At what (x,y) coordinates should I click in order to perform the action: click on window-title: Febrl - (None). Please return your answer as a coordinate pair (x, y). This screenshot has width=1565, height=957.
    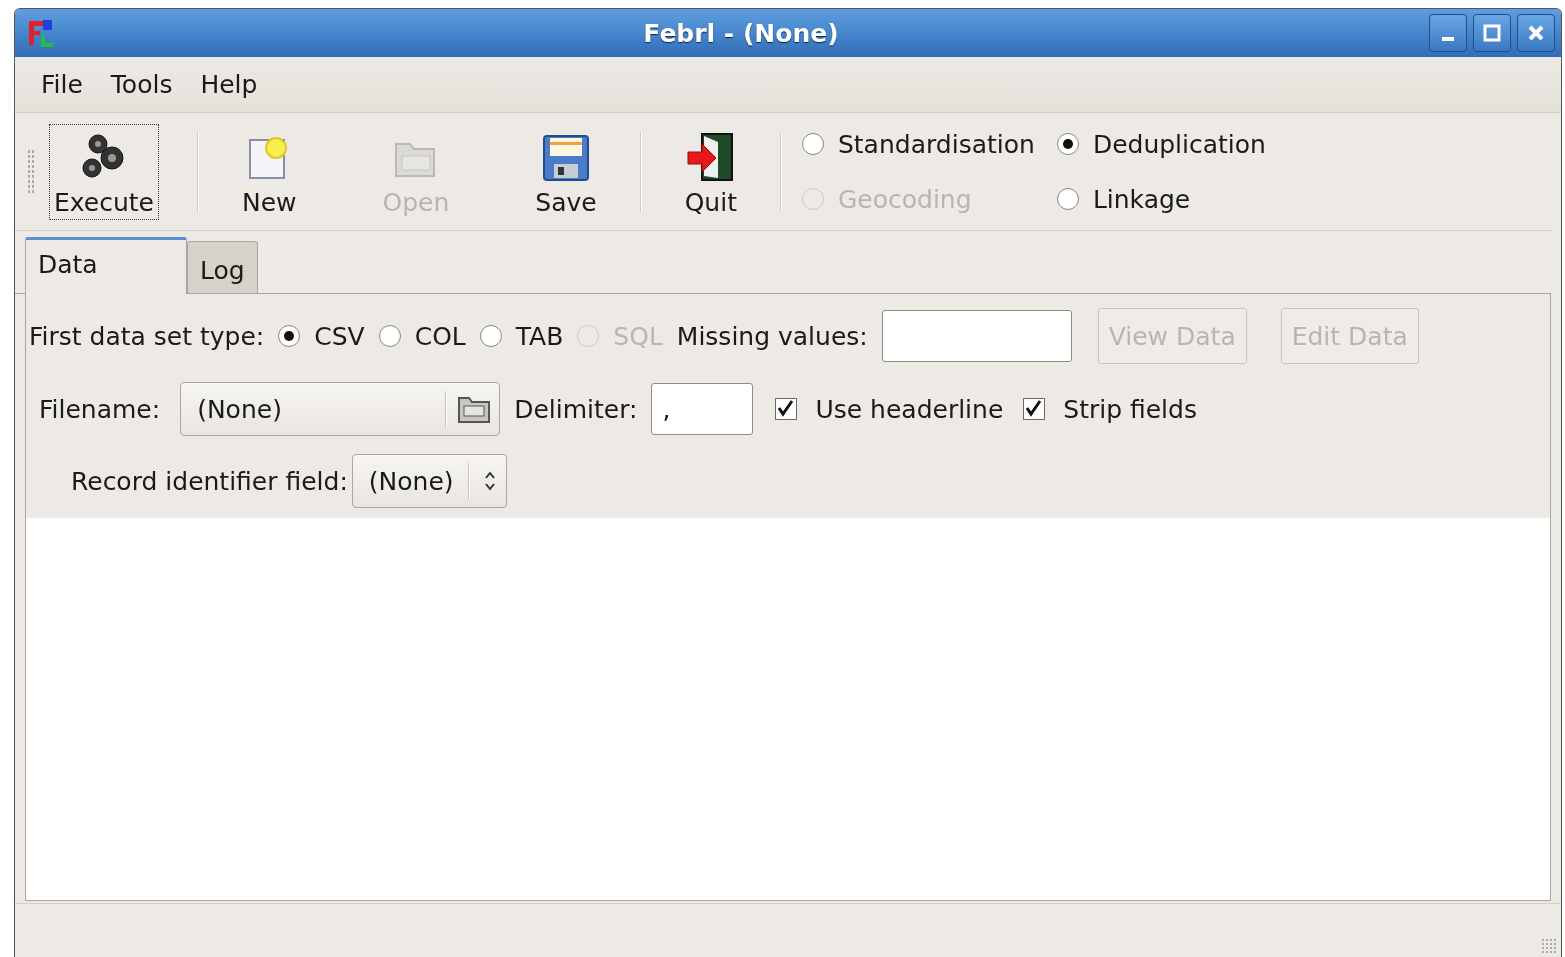
    Looking at the image, I should click on (741, 33).